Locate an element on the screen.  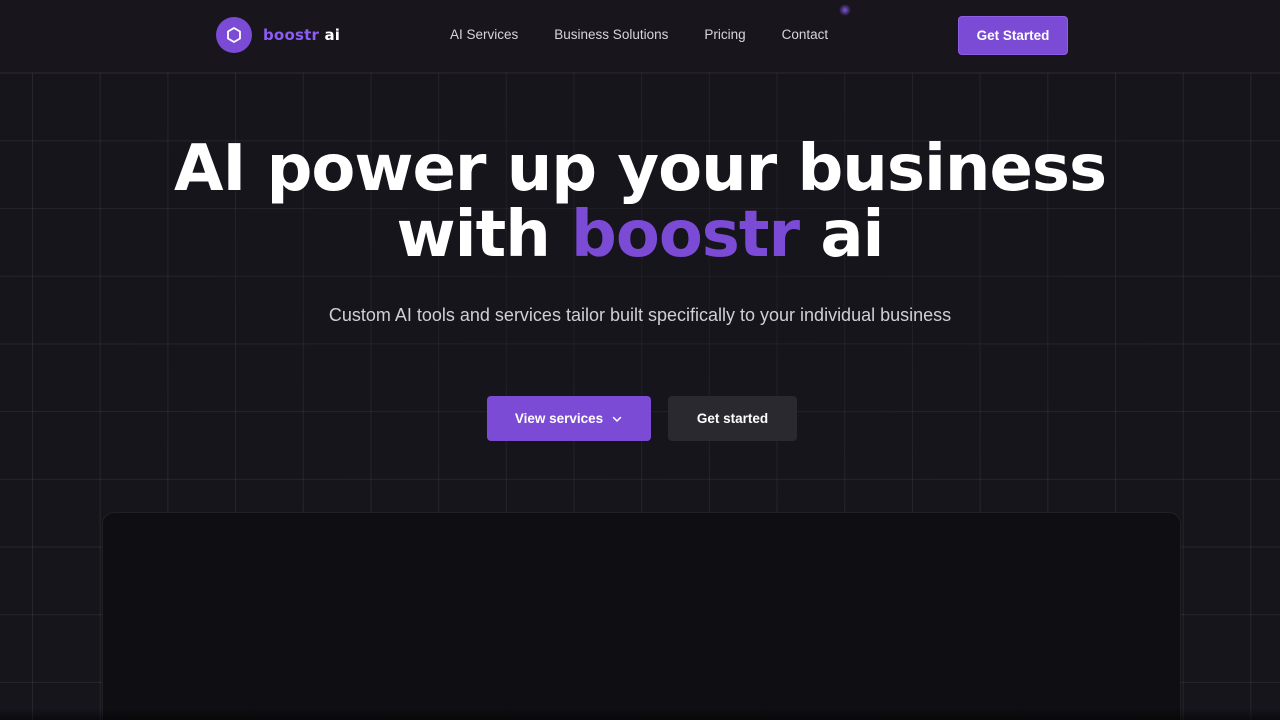
hero-title-line1: AI power up your business is located at coordinates (640, 169).